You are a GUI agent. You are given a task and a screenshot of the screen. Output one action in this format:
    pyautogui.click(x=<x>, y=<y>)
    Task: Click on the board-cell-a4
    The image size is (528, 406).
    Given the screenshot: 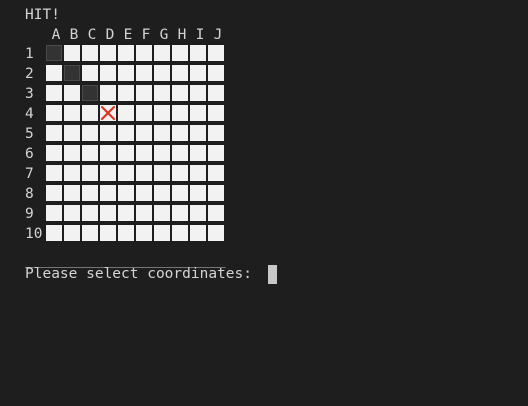 What is the action you would take?
    pyautogui.click(x=54, y=113)
    